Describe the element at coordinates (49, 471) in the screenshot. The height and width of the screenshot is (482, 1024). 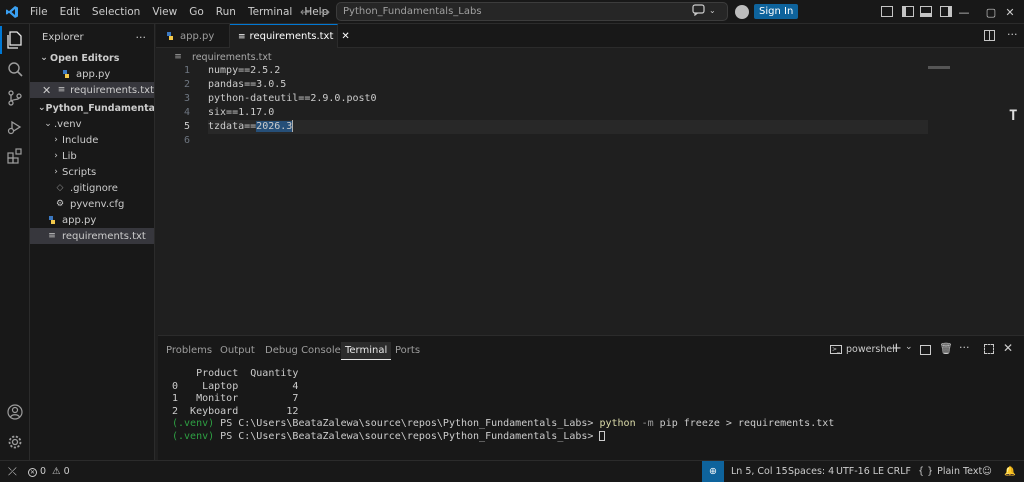
I see `problems-status: ✕ 0 ⚠ 0` at that location.